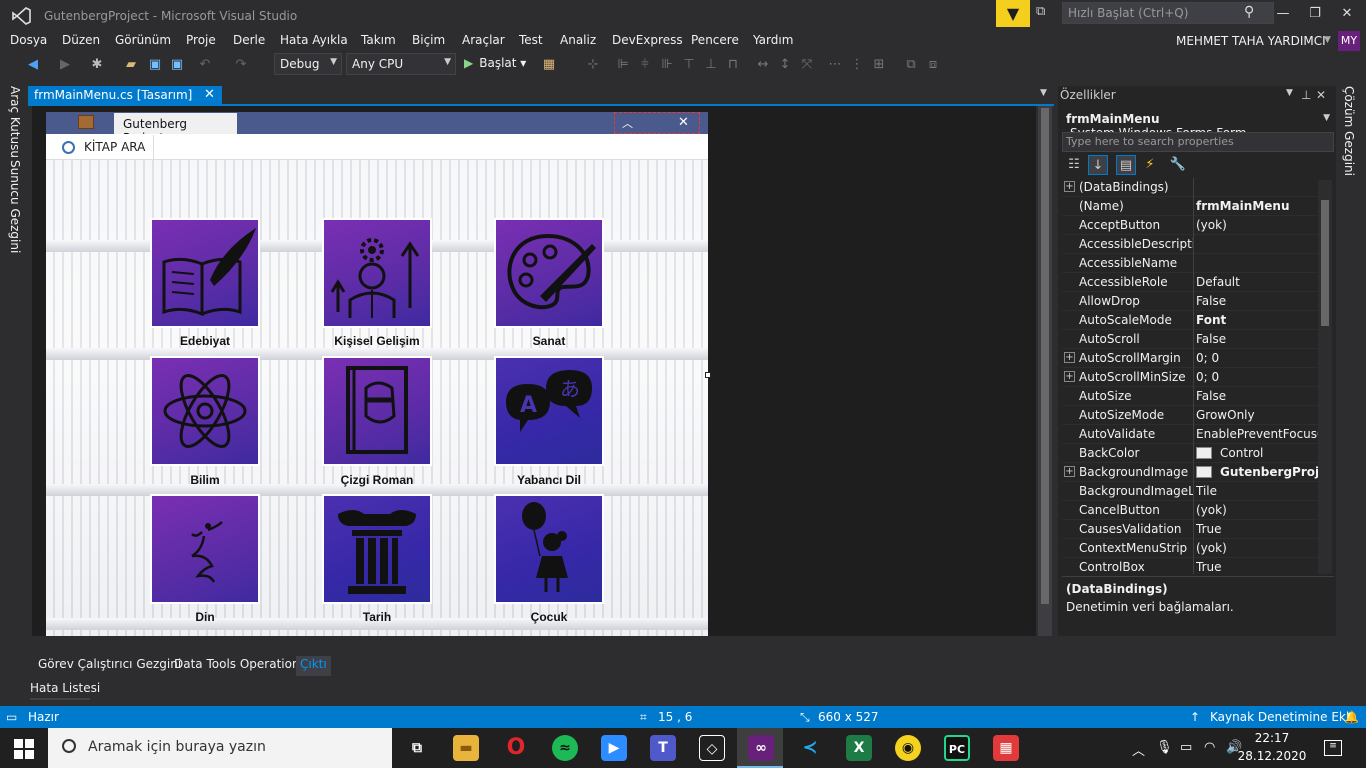  I want to click on solution-explorer-tab: Çözüm Gezgini, so click(1349, 131).